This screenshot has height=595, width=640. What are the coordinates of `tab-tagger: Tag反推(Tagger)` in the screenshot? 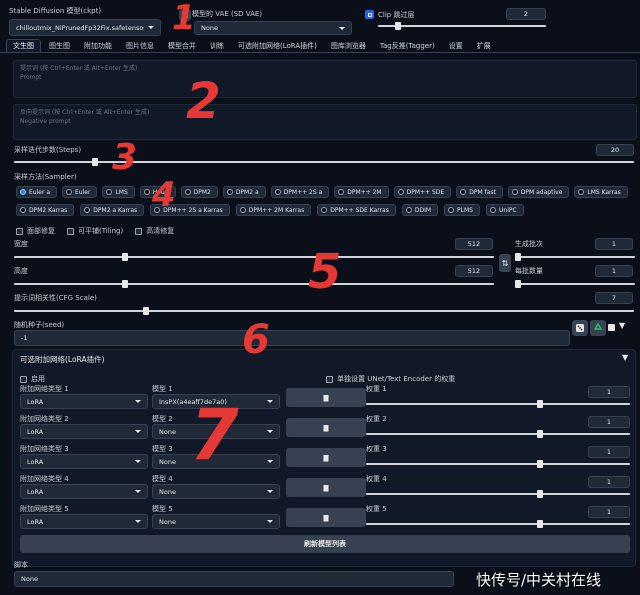 It's located at (407, 45).